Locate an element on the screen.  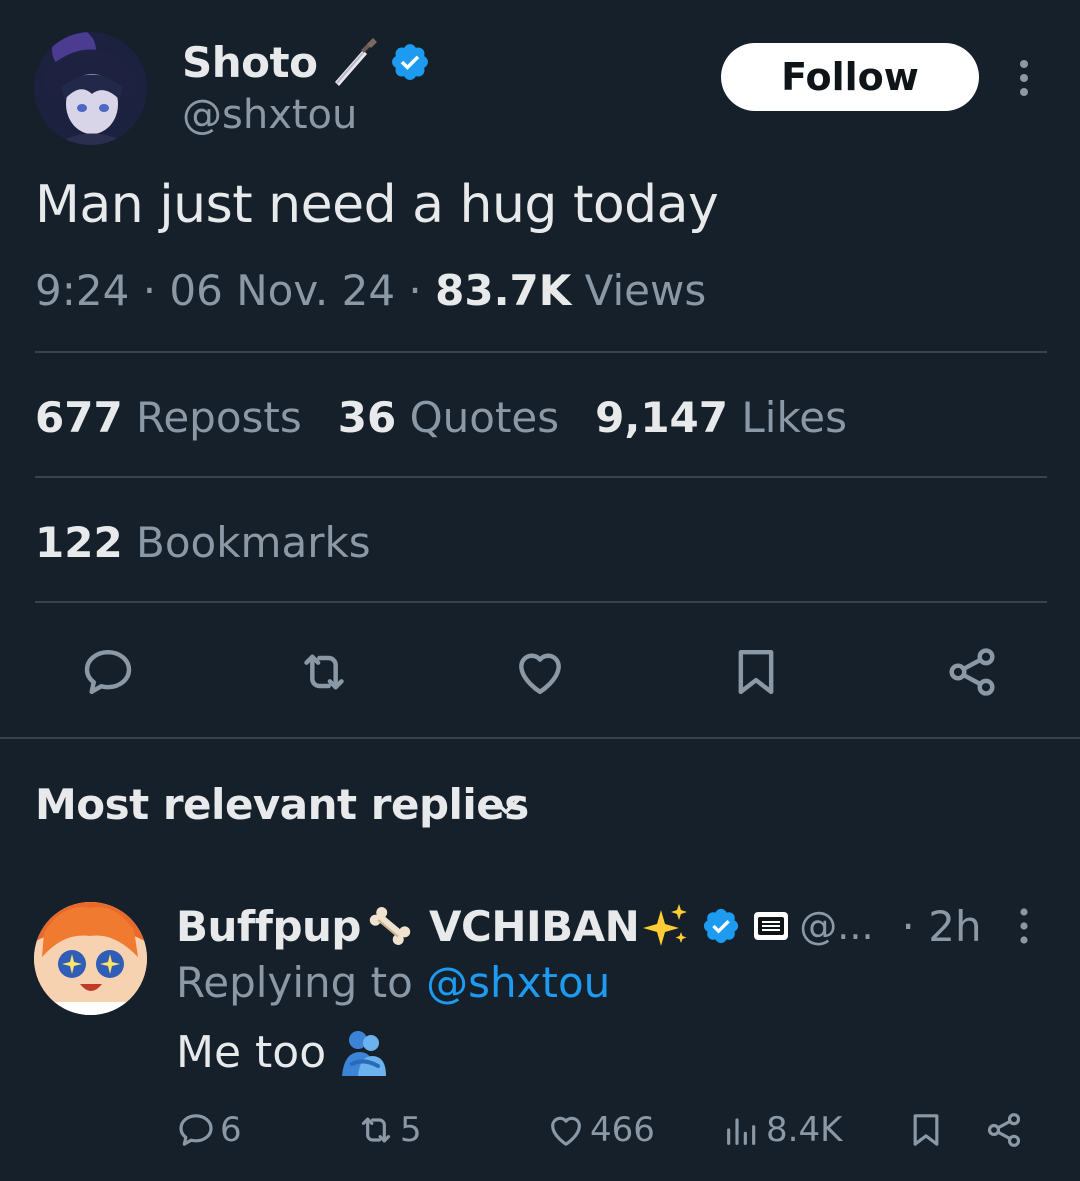
engagement-stats: 677 Reposts 36 Quotes 9,147 Likes is located at coordinates (441, 417).